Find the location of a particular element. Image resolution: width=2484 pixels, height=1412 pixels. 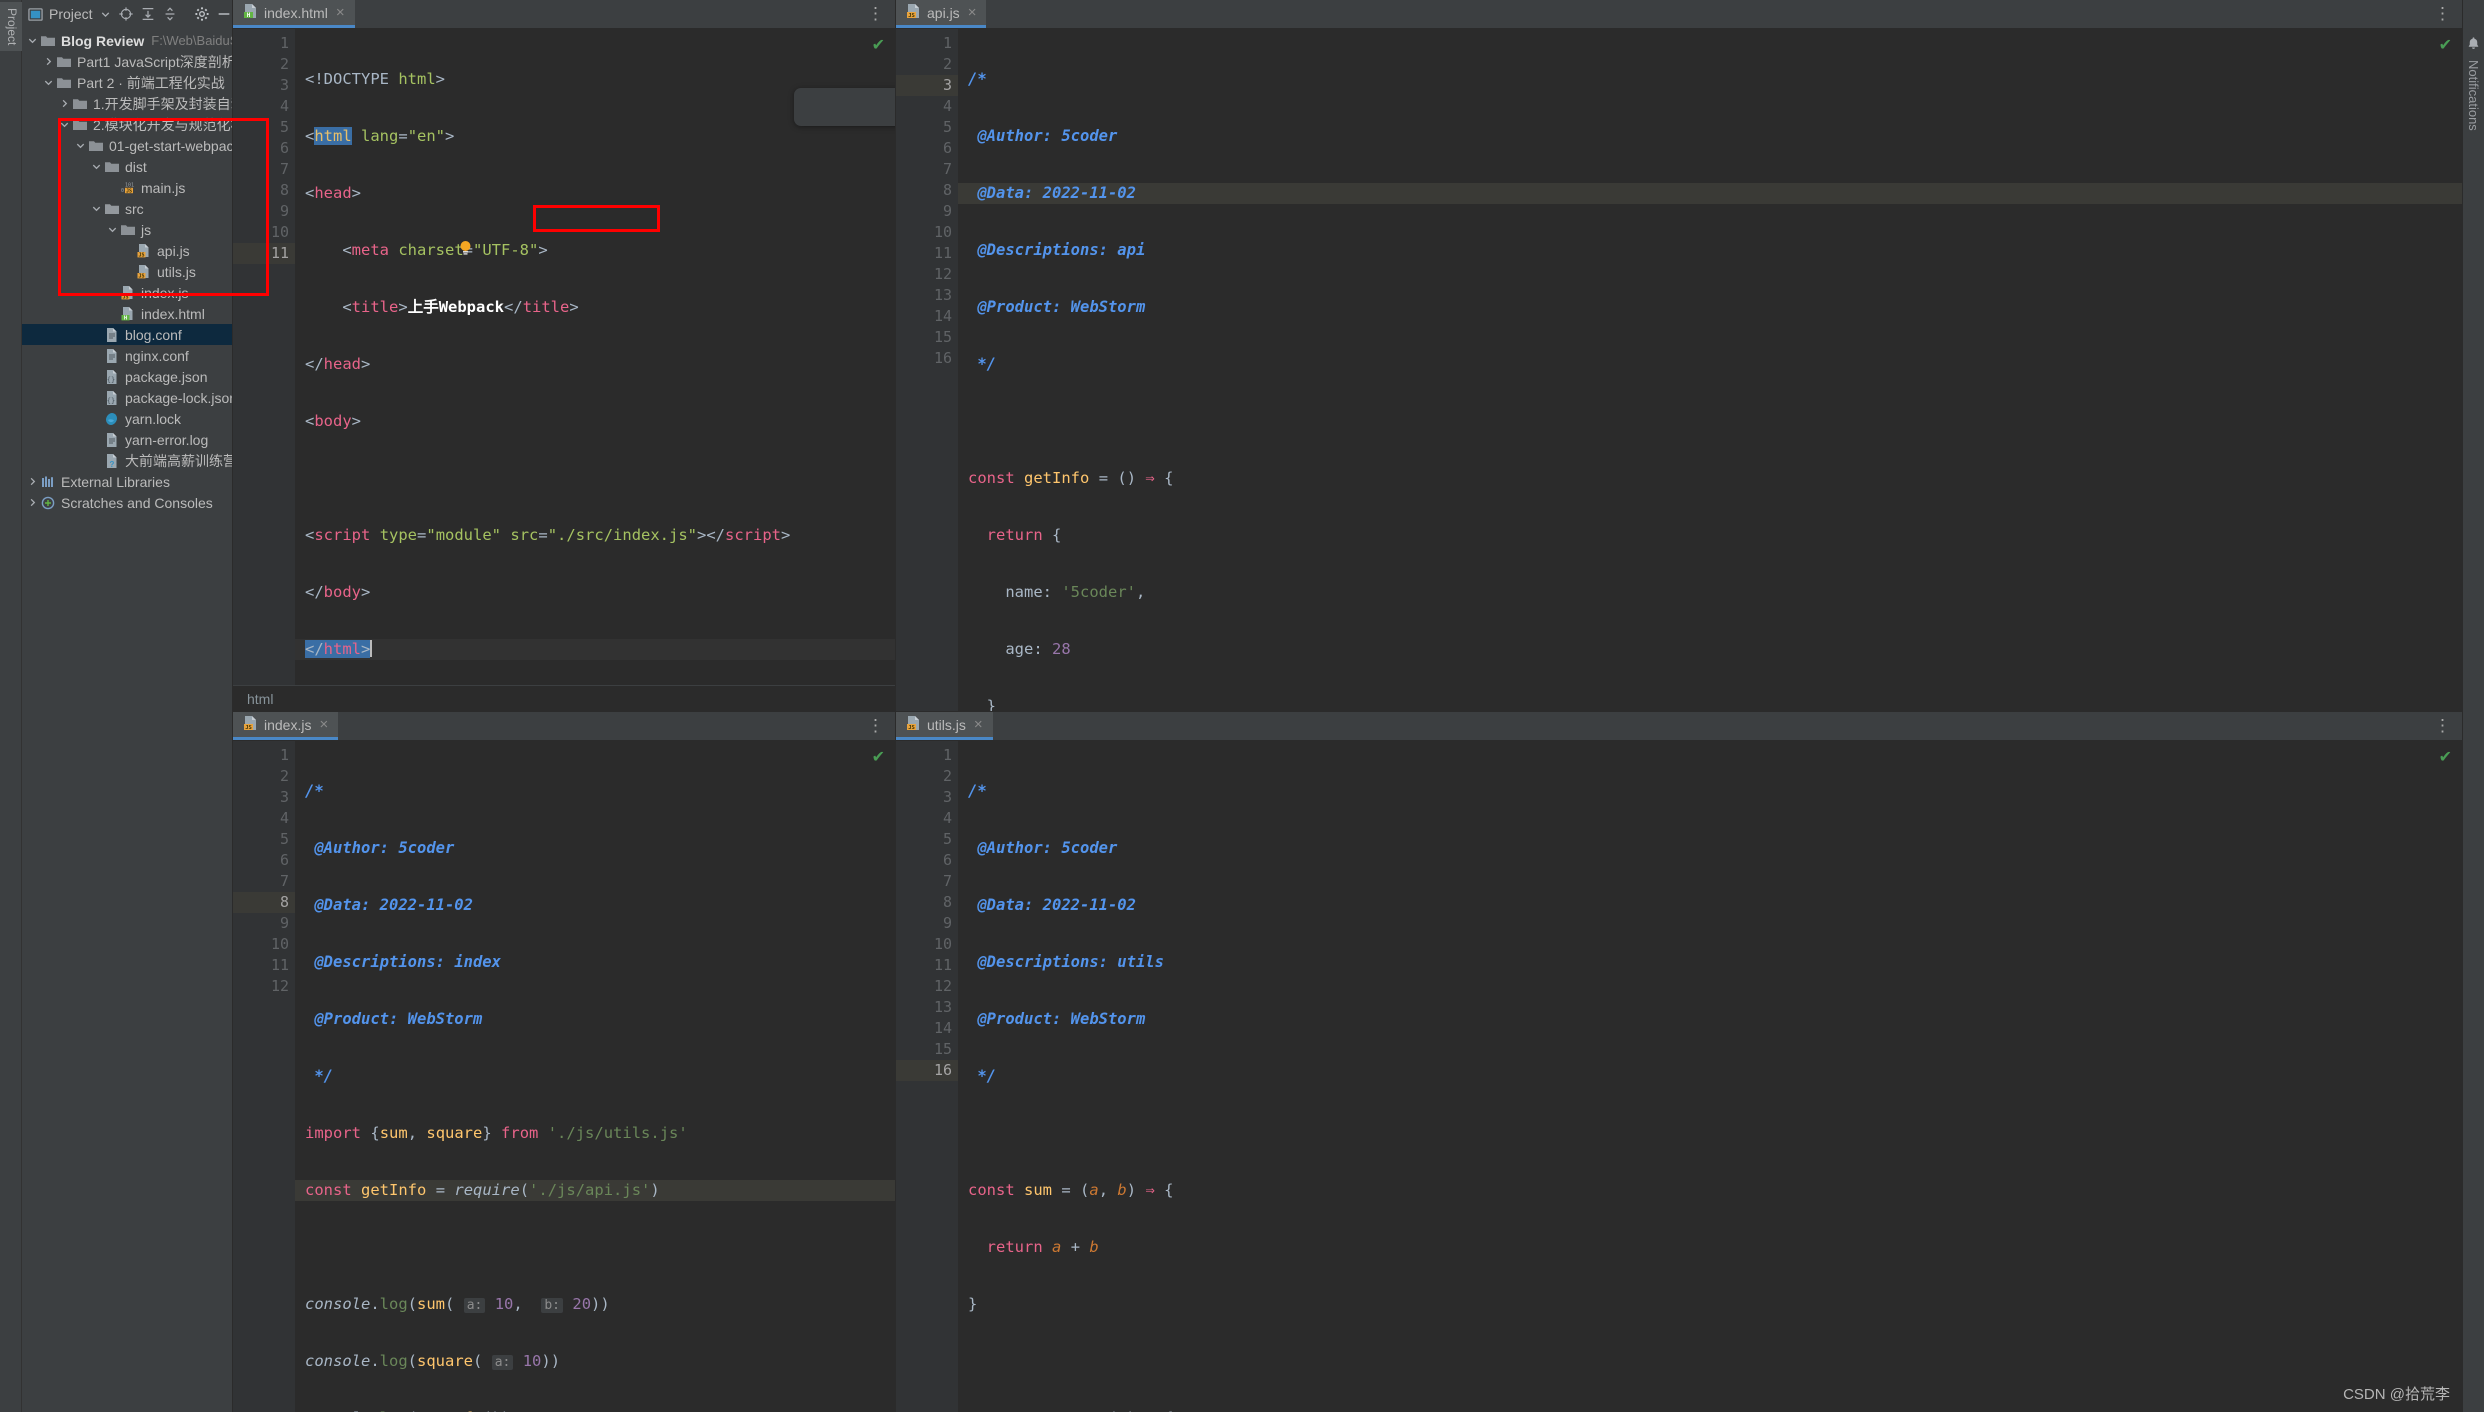

folder-icon is located at coordinates (80, 125).